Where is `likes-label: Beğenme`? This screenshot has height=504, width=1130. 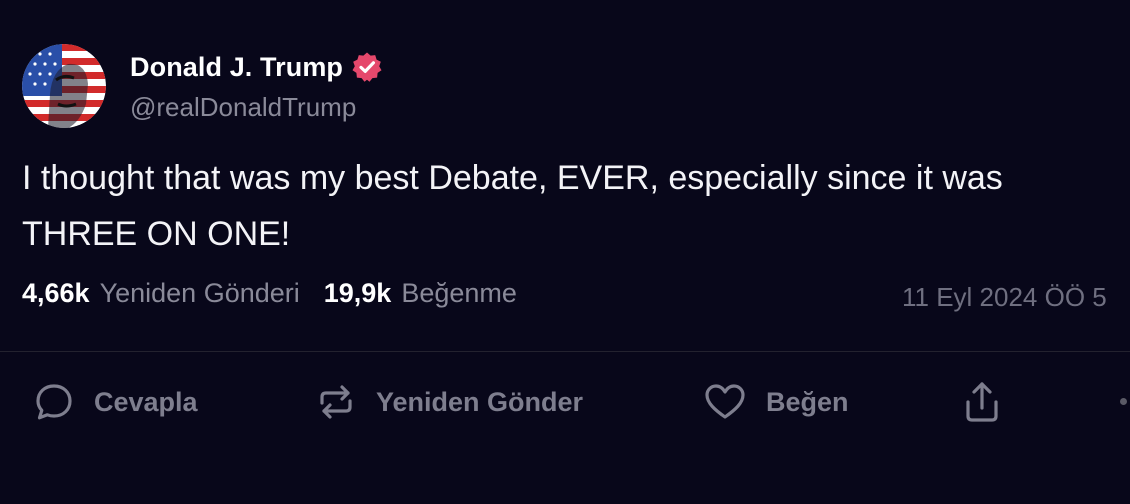 likes-label: Beğenme is located at coordinates (459, 293).